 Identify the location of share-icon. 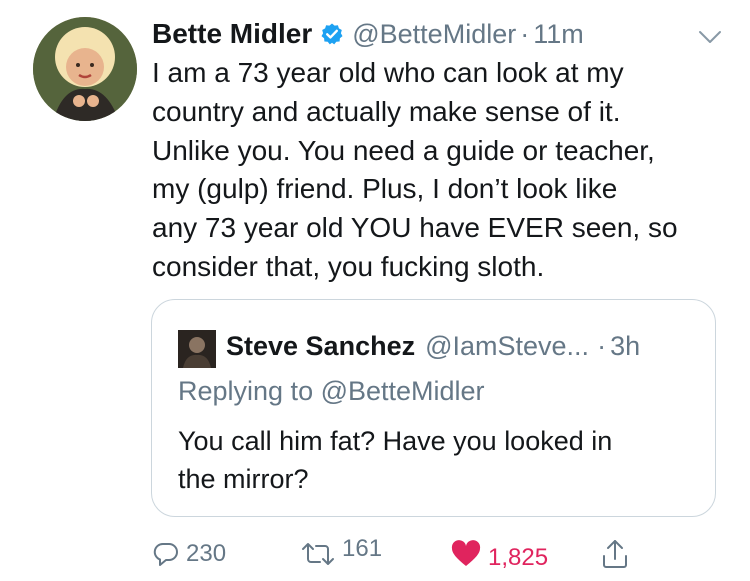
(615, 554).